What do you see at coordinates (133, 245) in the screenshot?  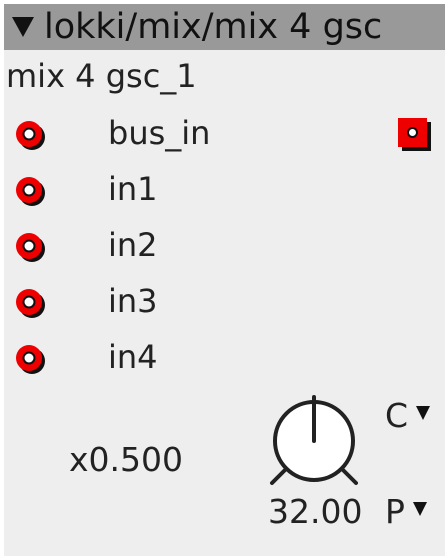 I see `inlet-label: in2` at bounding box center [133, 245].